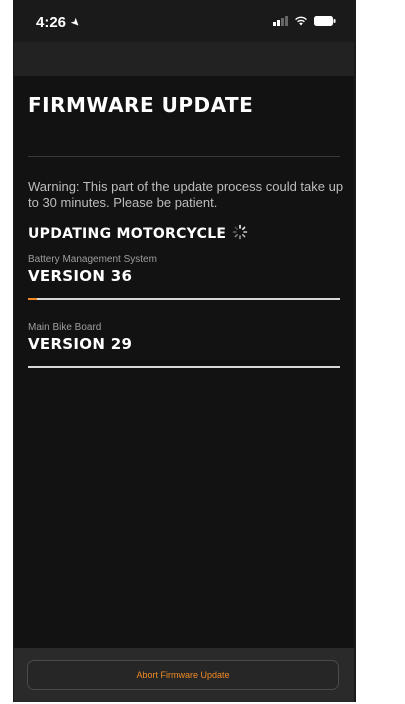 The image size is (405, 704). I want to click on status-time: 4:26 ➤, so click(59, 22).